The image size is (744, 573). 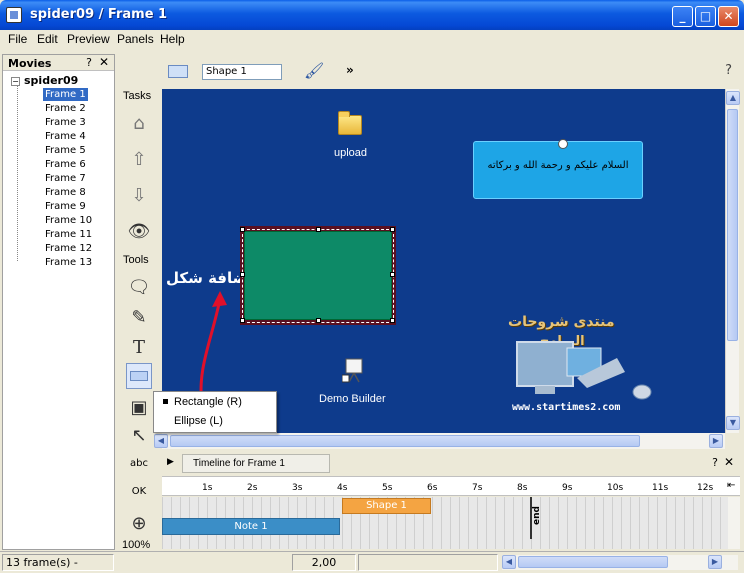 I want to click on shape-type-icon, so click(x=178, y=71).